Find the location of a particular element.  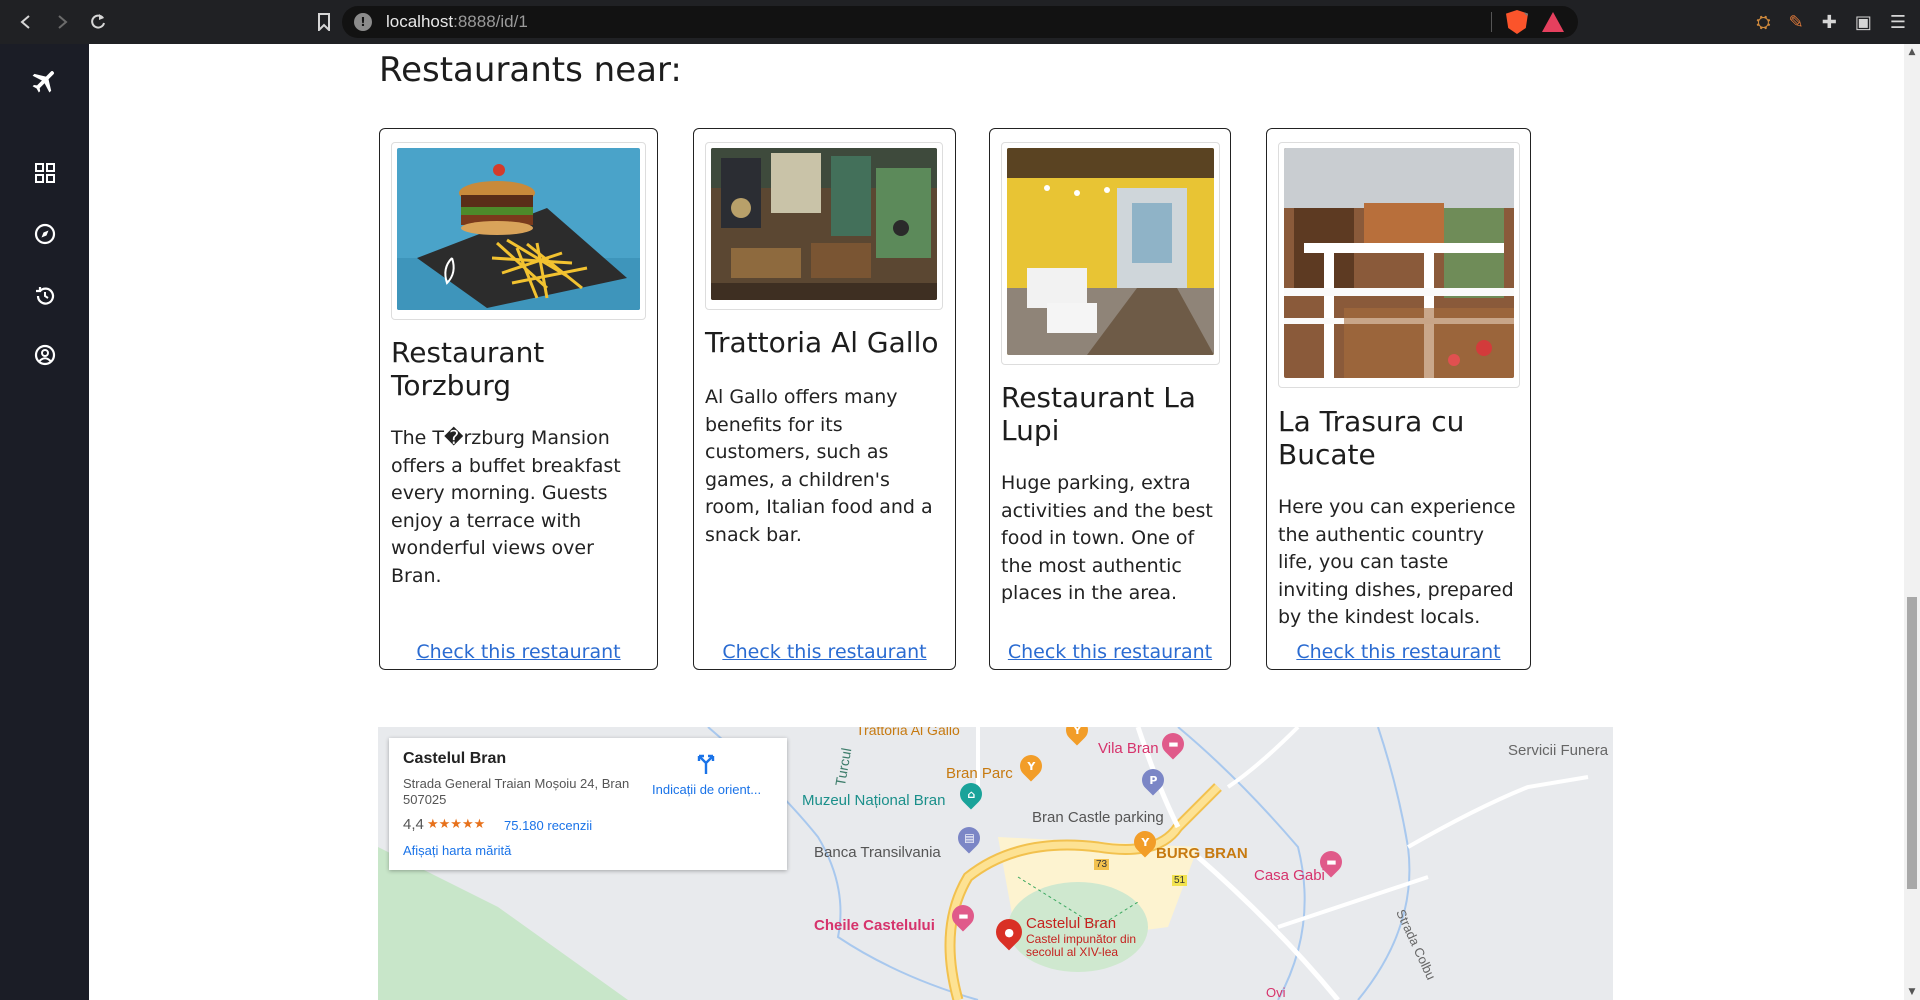

map-label-castel-name: Castelul Bran is located at coordinates (1071, 923).